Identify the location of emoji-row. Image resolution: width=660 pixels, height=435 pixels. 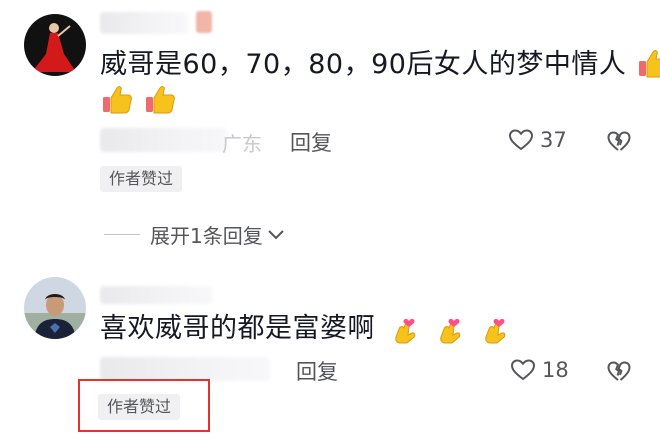
(138, 100).